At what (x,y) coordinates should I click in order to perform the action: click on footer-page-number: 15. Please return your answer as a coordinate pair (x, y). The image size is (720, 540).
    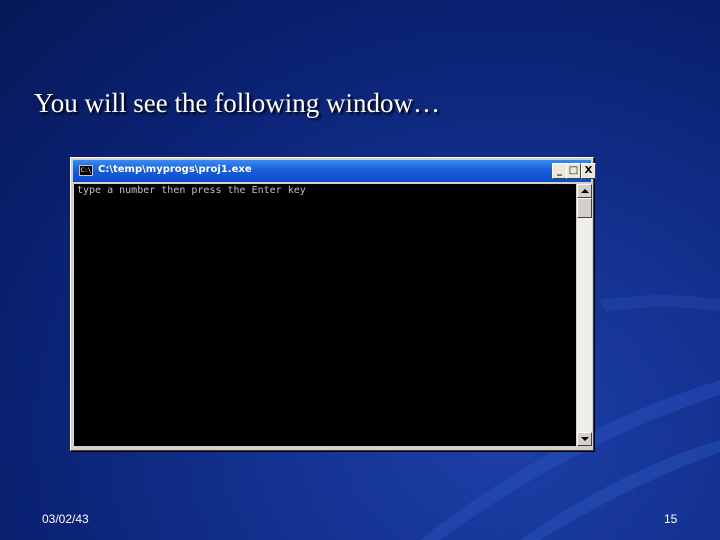
    Looking at the image, I should click on (671, 519).